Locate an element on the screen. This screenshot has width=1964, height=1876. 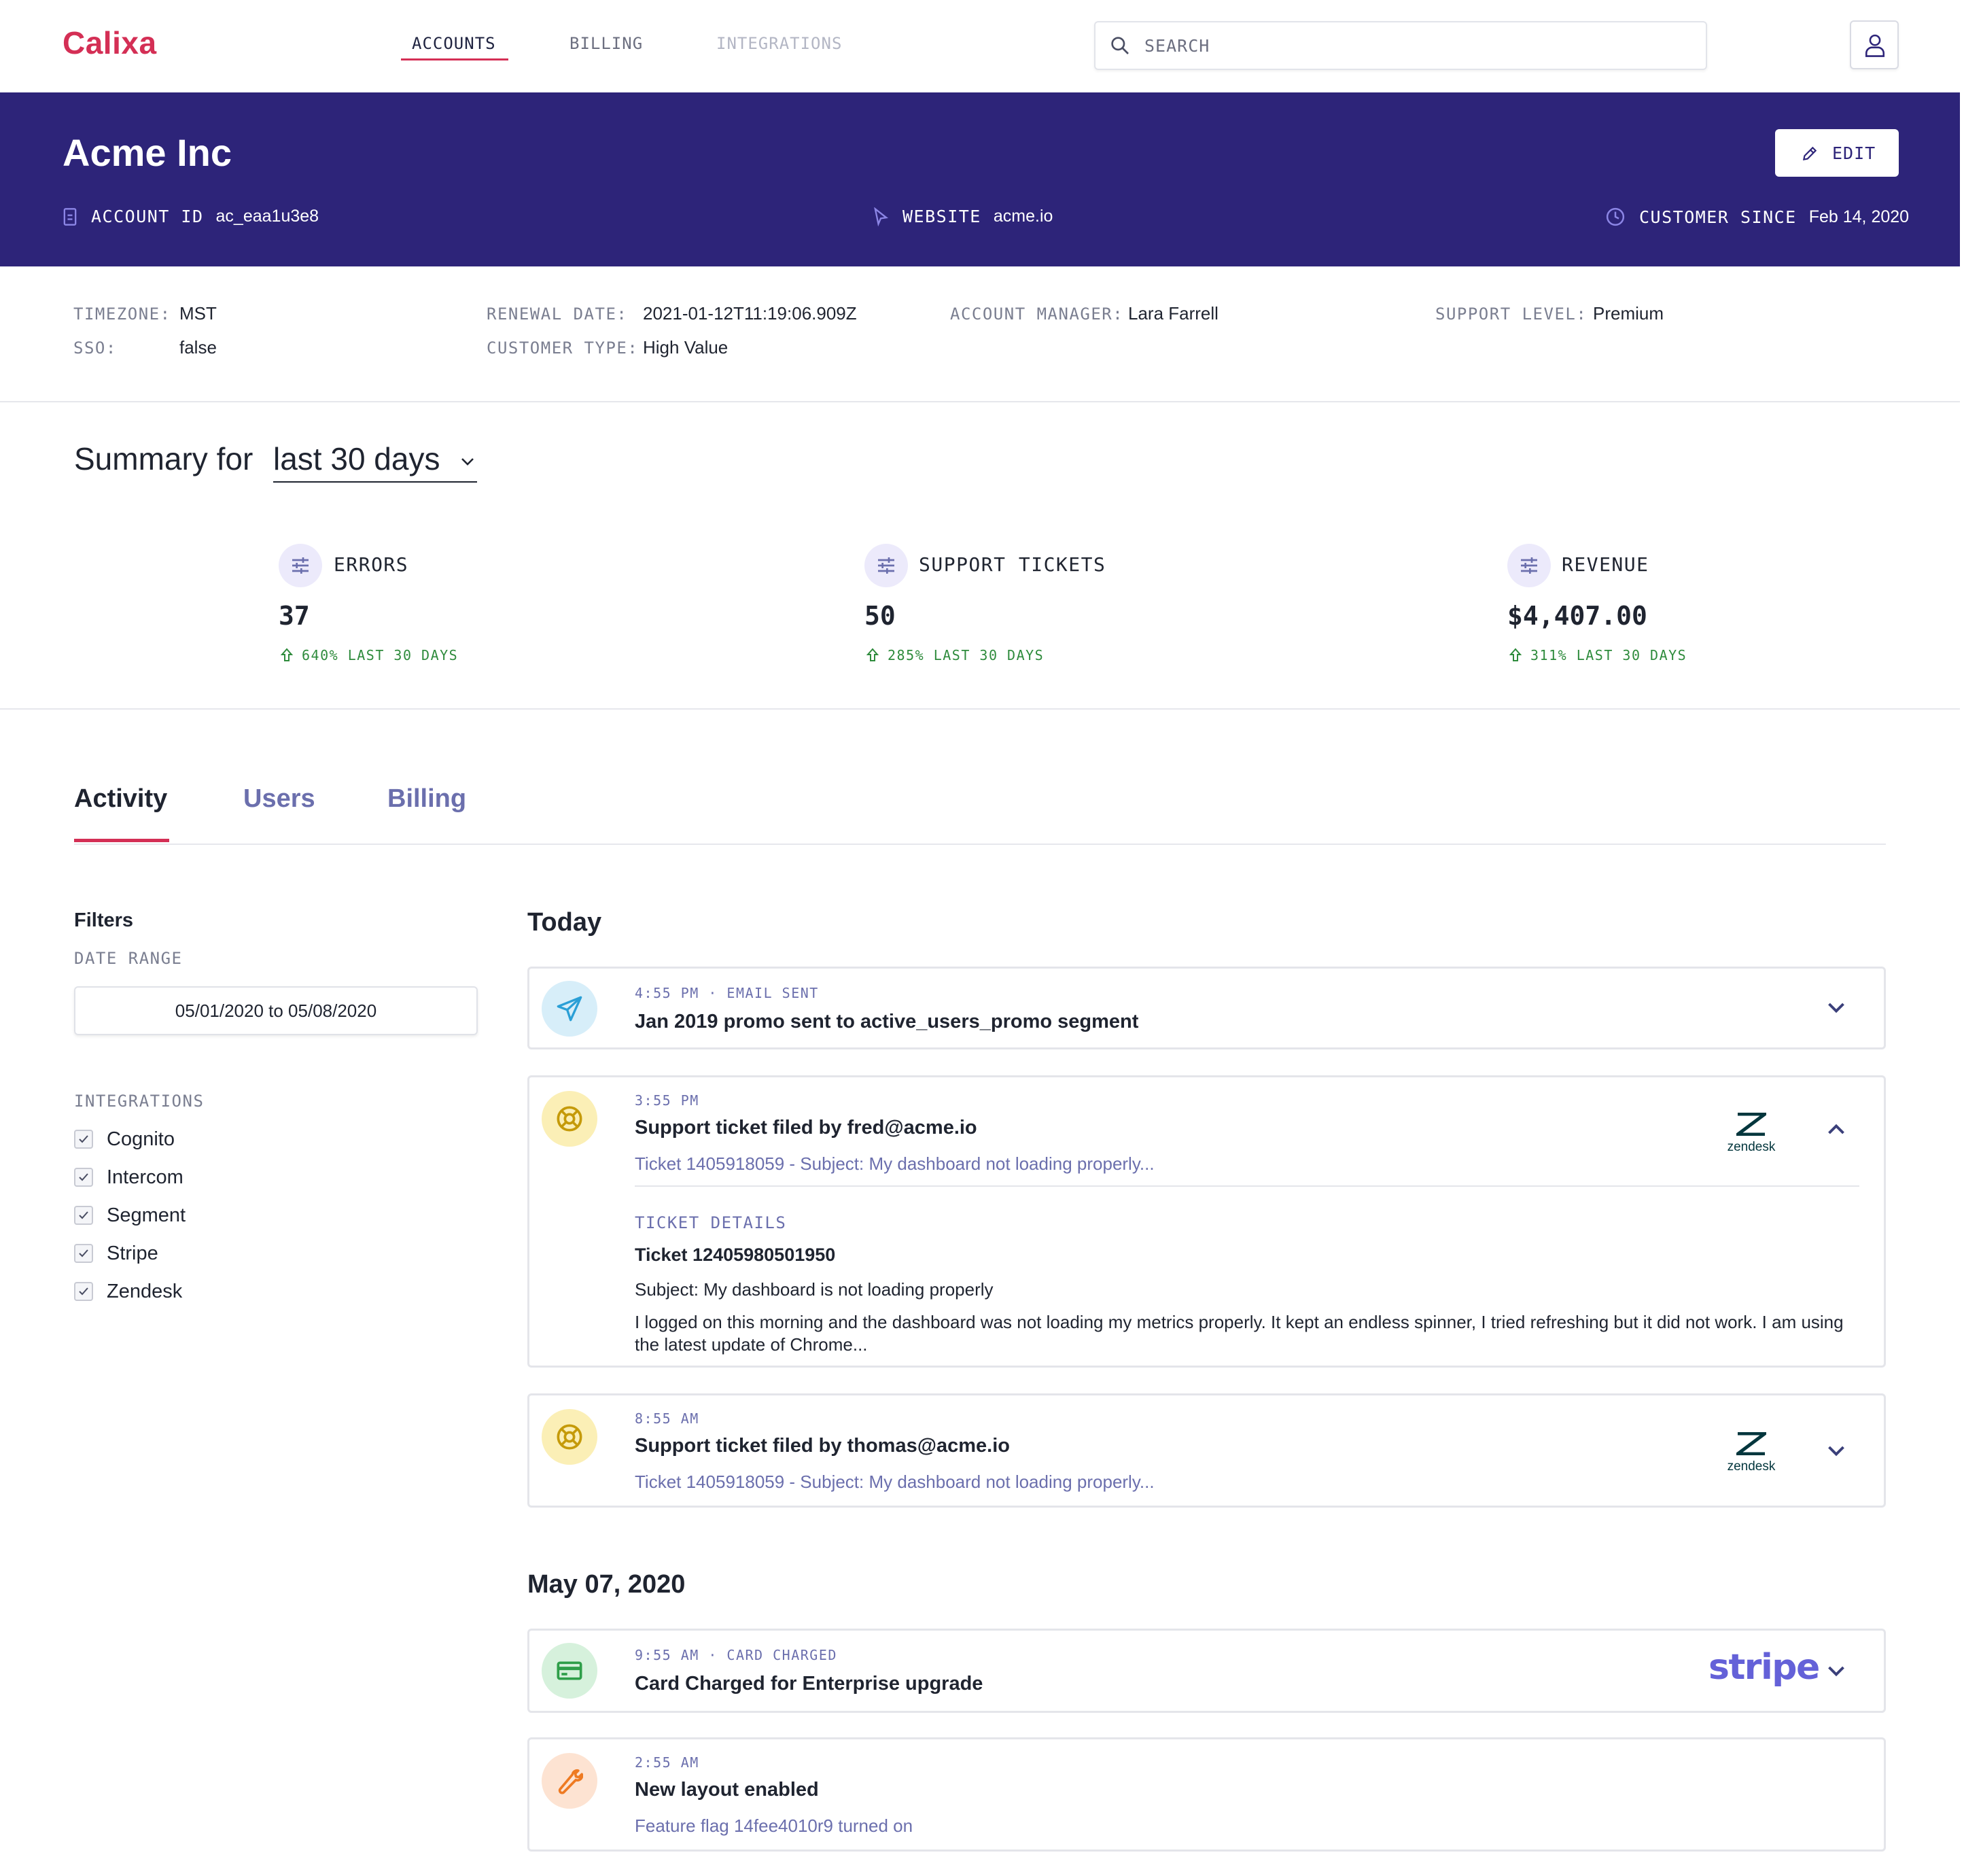
integrations-filter-label: INTEGRATIONS is located at coordinates (139, 1101).